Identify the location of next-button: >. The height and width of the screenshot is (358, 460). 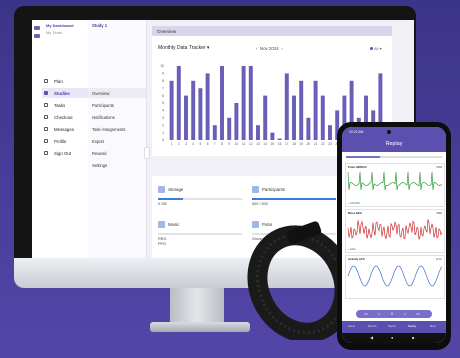
(405, 314).